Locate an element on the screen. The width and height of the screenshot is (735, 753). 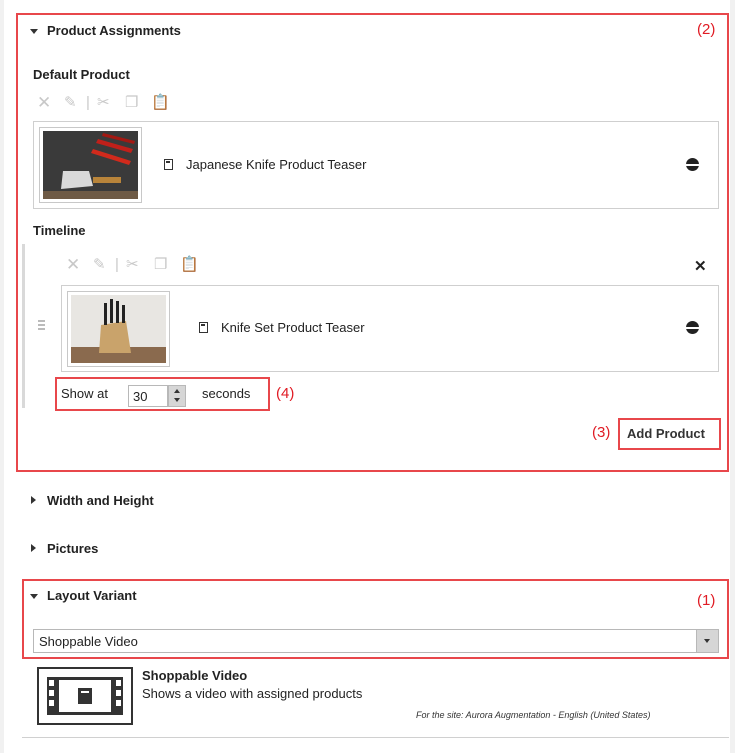
dropdown-button is located at coordinates (707, 641).